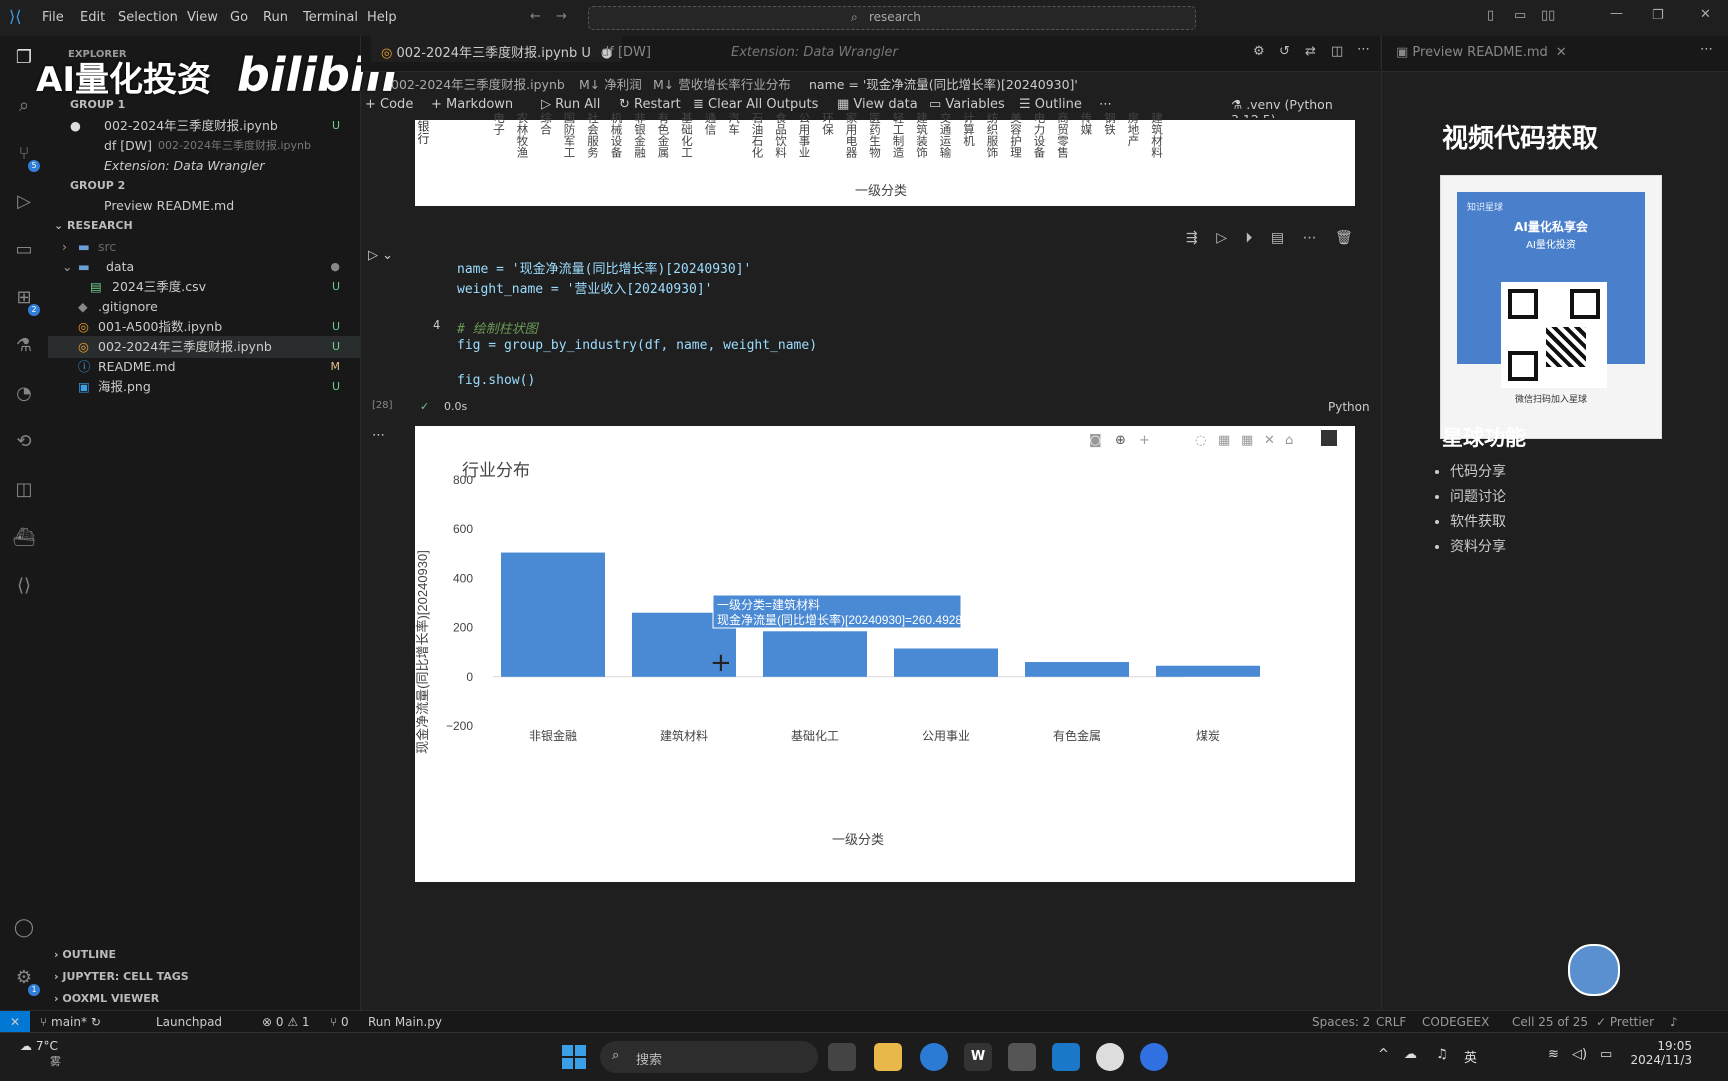 The height and width of the screenshot is (1081, 1728). What do you see at coordinates (405, 1022) in the screenshot?
I see `run-main-button: Run Main.py` at bounding box center [405, 1022].